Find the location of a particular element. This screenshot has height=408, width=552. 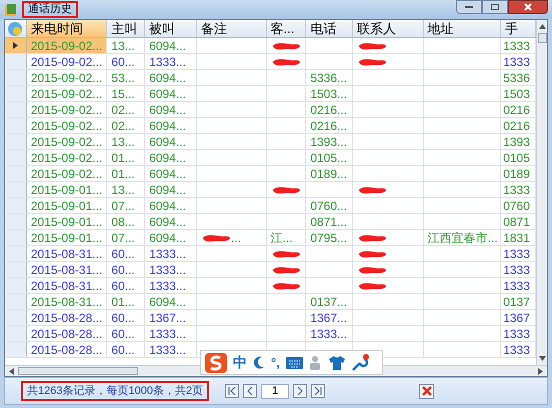

cell-text: 0760 is located at coordinates (516, 205).